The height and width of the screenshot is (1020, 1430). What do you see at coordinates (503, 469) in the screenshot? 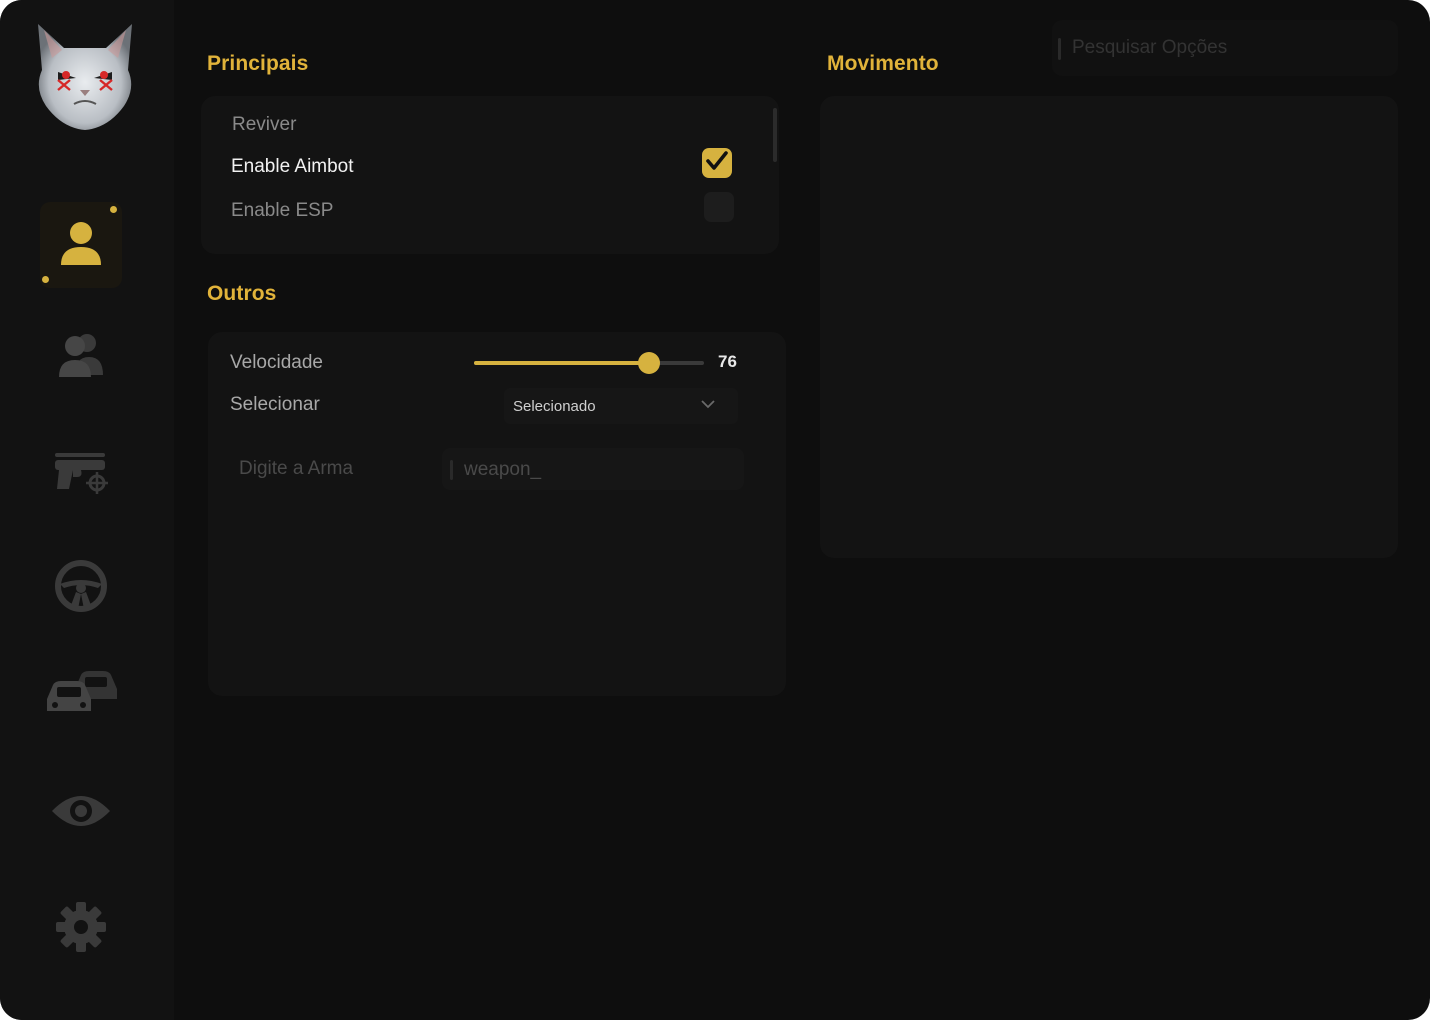
I see `weapon-input-value: weapon_` at bounding box center [503, 469].